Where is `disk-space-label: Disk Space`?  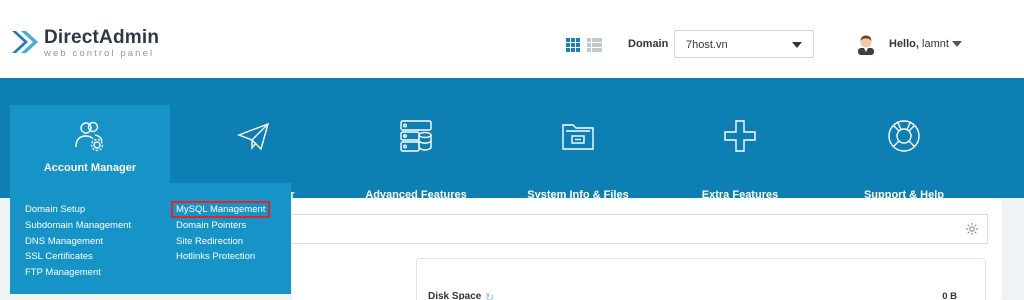 disk-space-label: Disk Space is located at coordinates (455, 295).